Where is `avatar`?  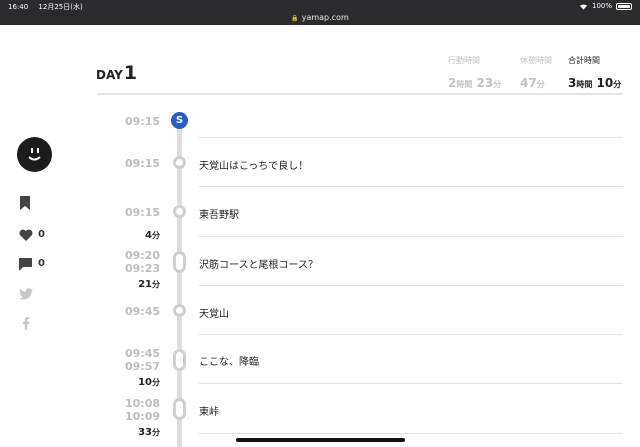
avatar is located at coordinates (34, 154).